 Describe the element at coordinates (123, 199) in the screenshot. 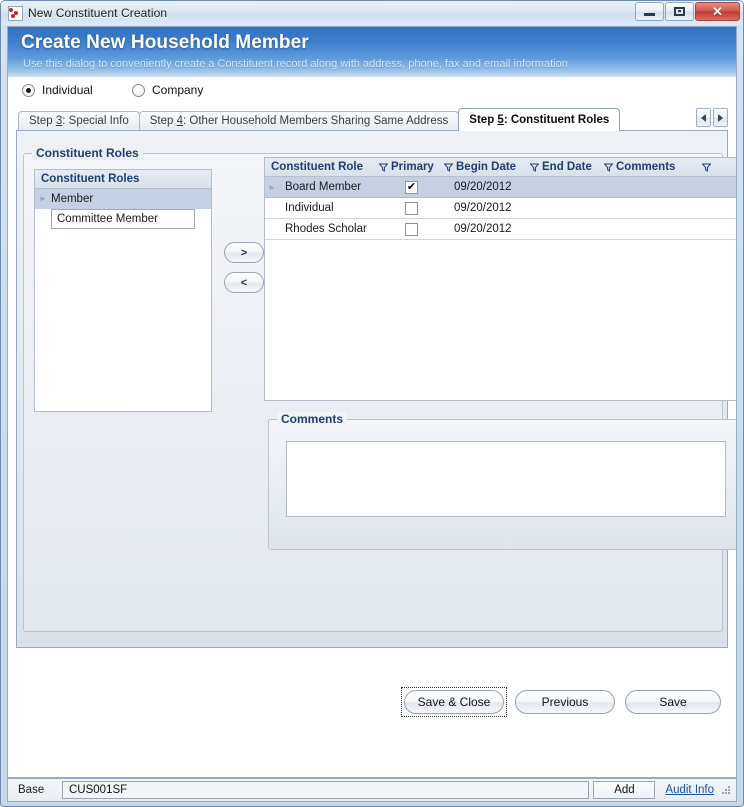

I see `list-item: ► Member` at that location.